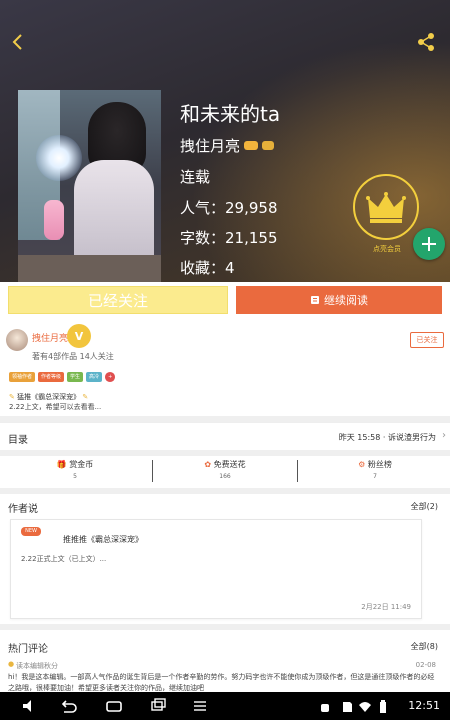 Image resolution: width=450 pixels, height=720 pixels. I want to click on note-time: 2月22日 11:49, so click(386, 607).